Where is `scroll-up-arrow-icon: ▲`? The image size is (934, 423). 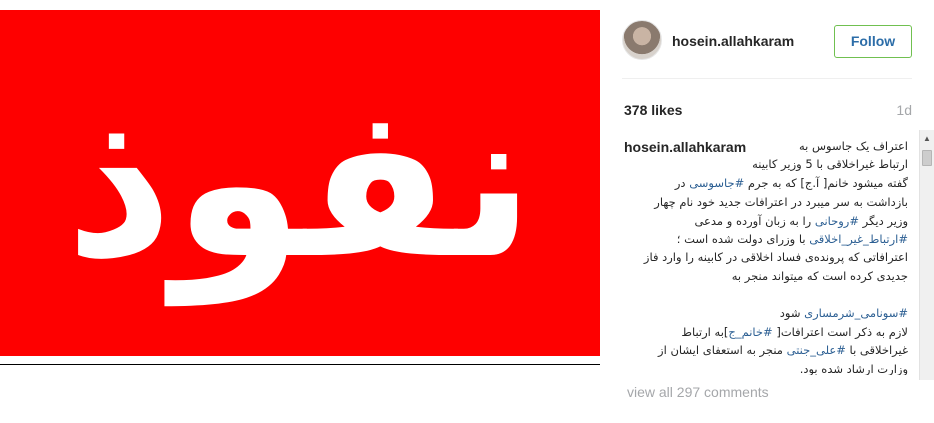 scroll-up-arrow-icon: ▲ is located at coordinates (927, 138).